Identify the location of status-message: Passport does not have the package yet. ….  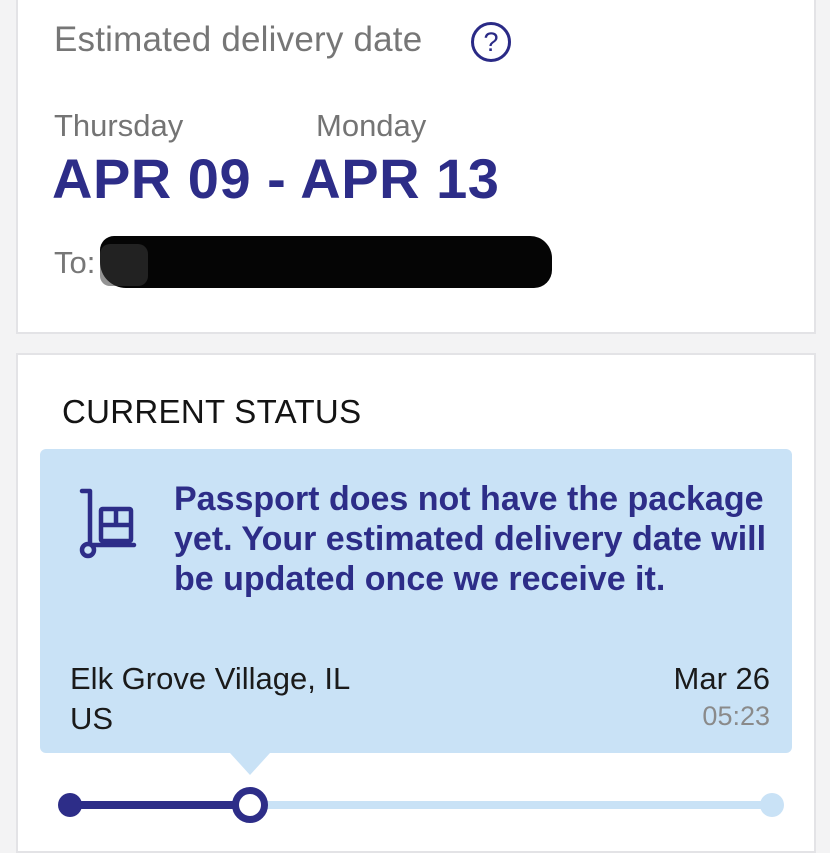
(470, 539).